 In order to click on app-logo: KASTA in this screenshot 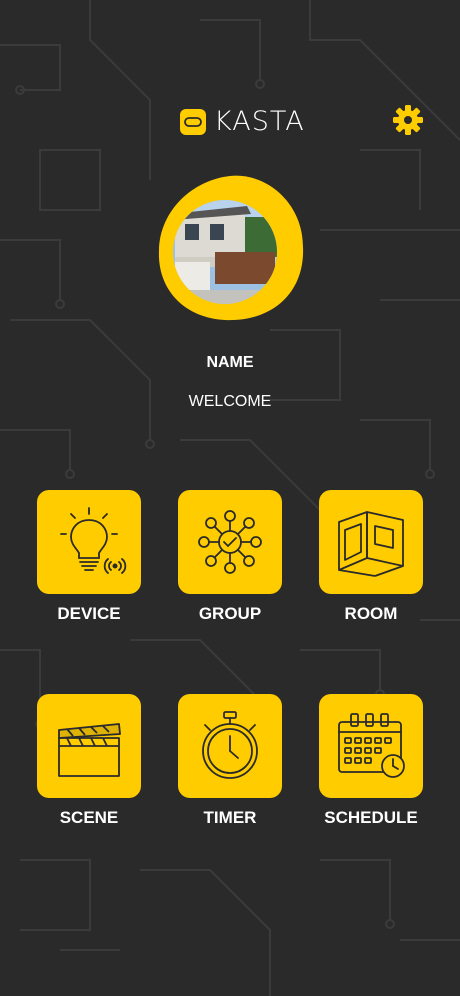, I will do `click(242, 121)`.